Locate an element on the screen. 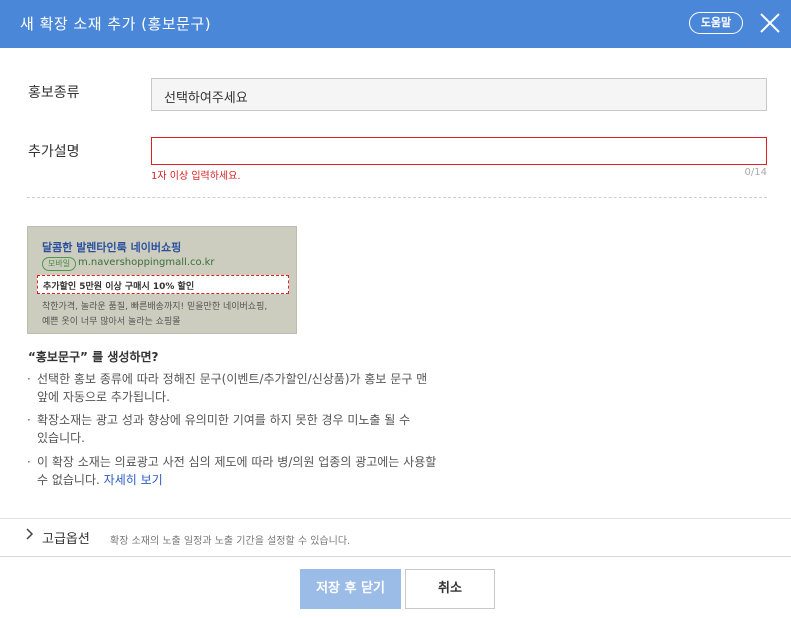  help-button: 도움말 is located at coordinates (716, 23).